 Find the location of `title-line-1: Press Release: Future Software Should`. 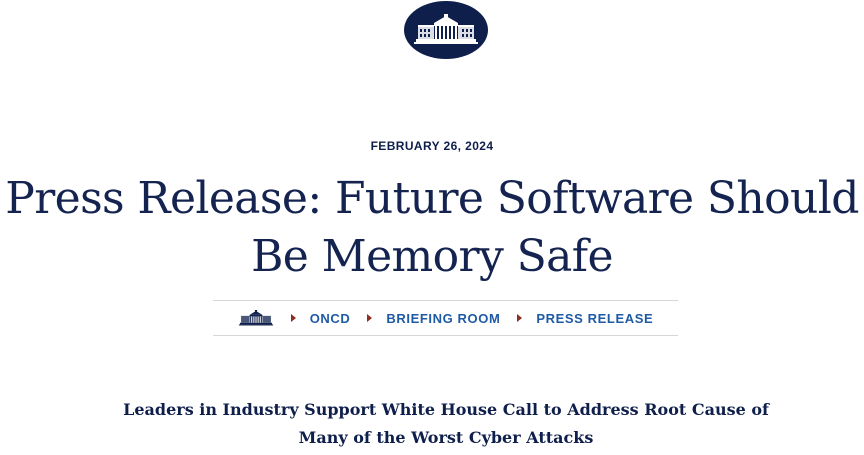

title-line-1: Press Release: Future Software Should is located at coordinates (432, 198).